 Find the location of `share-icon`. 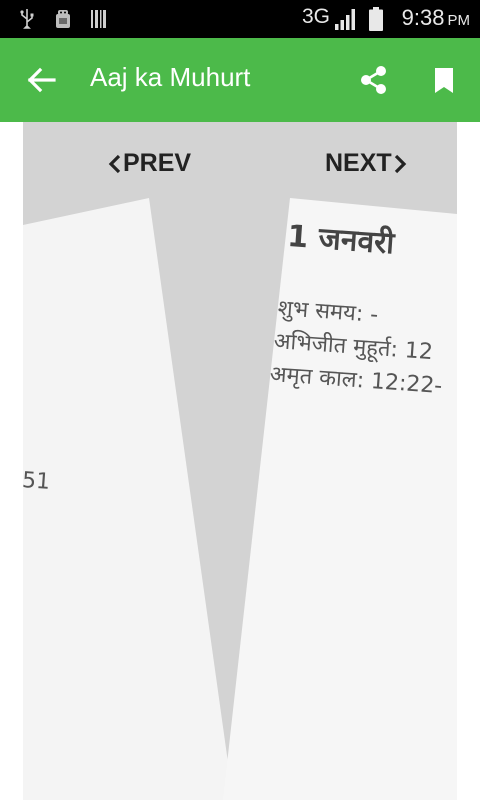

share-icon is located at coordinates (373, 80).